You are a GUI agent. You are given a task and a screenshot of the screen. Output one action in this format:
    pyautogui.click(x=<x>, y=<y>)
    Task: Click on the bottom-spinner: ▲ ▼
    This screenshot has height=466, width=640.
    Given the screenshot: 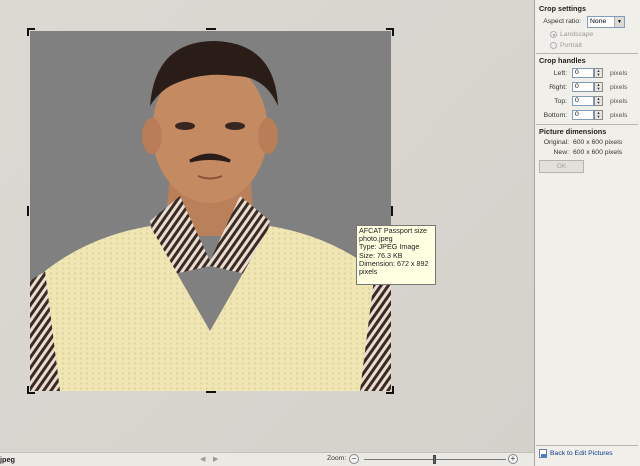 What is the action you would take?
    pyautogui.click(x=598, y=115)
    